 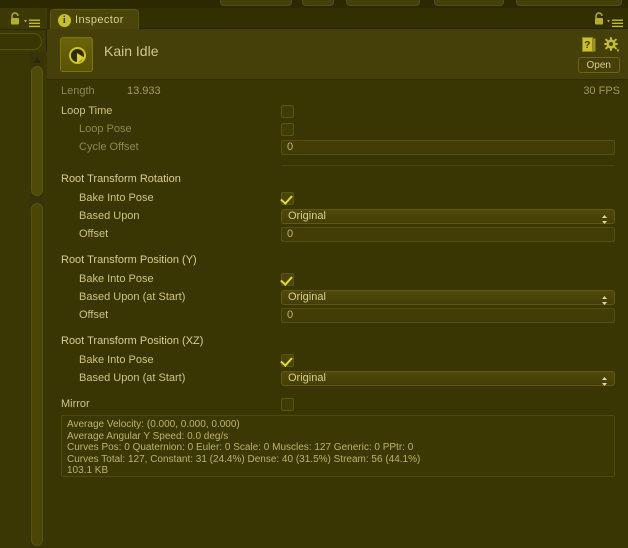 I want to click on length-value: 13.933, so click(x=144, y=91).